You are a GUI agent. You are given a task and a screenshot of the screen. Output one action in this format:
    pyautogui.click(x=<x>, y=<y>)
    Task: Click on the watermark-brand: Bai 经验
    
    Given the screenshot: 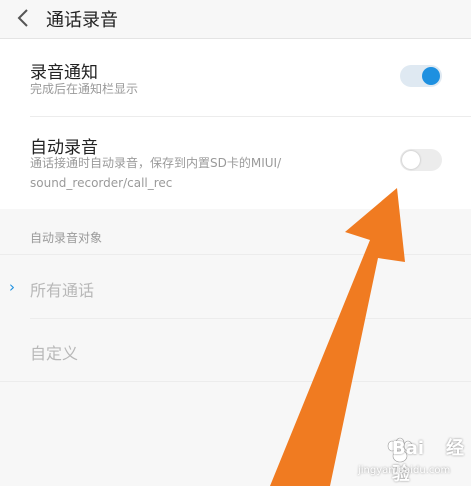 What is the action you would take?
    pyautogui.click(x=428, y=461)
    